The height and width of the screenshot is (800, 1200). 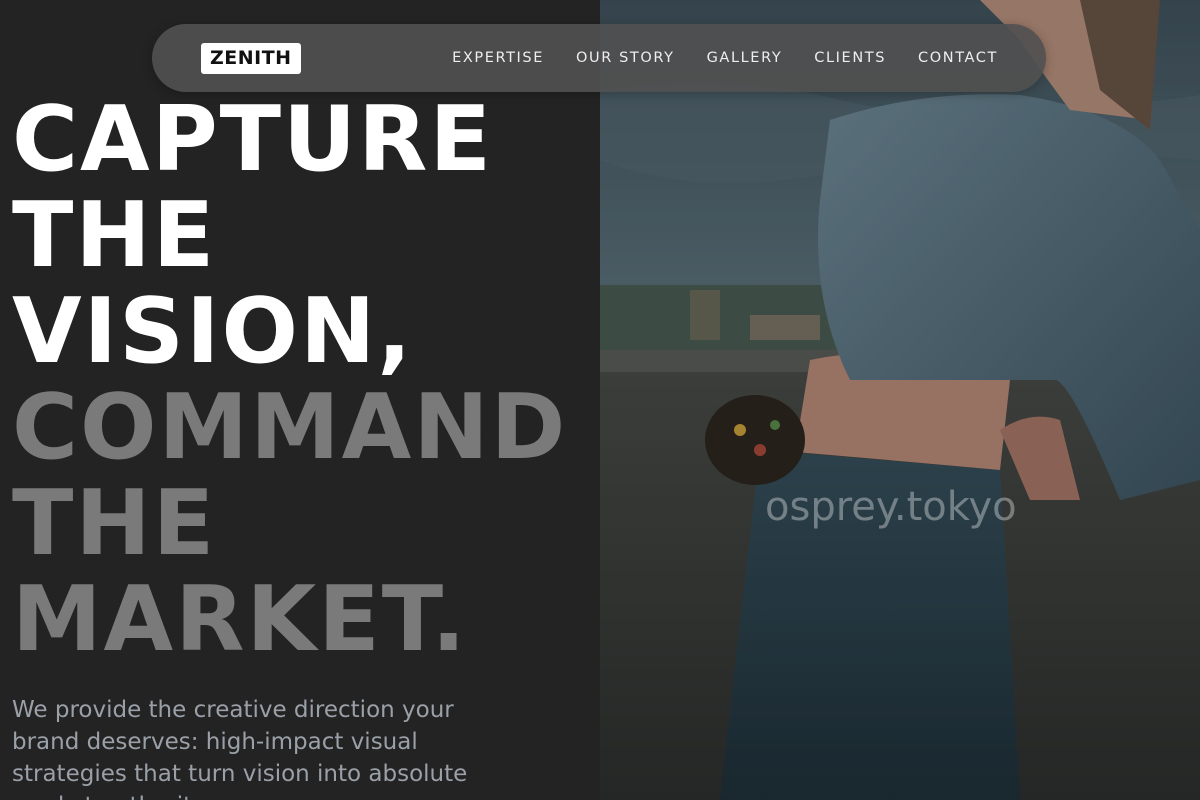 What do you see at coordinates (625, 58) in the screenshot?
I see `nav-link-our-story: OUR STORY` at bounding box center [625, 58].